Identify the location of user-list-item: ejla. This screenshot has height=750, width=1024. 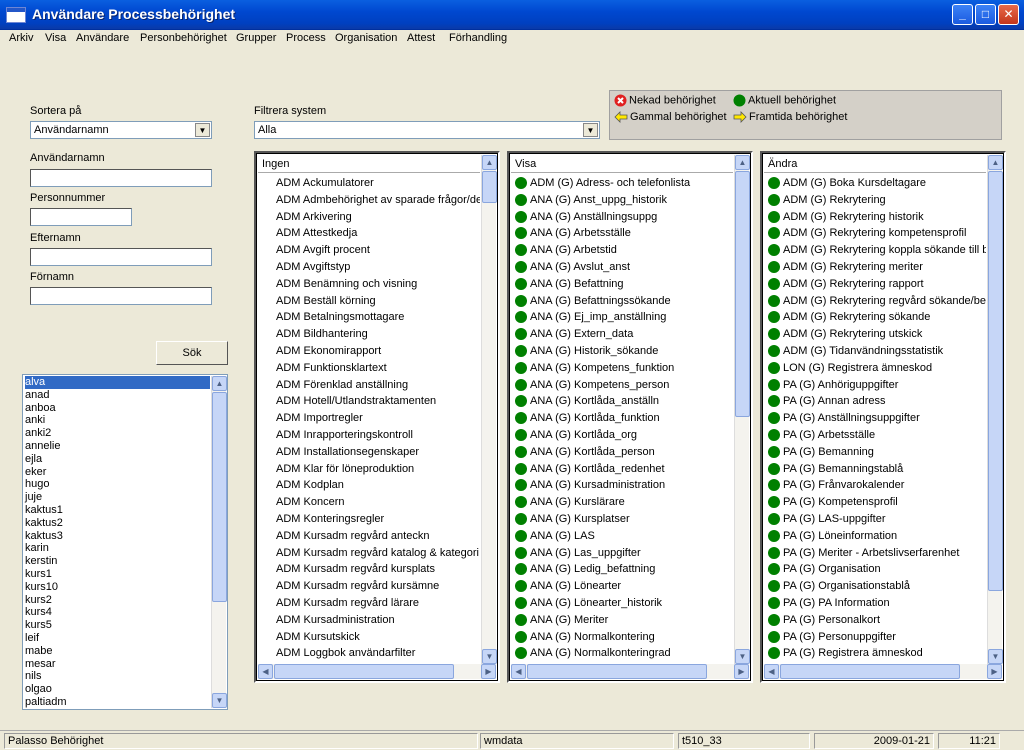
(33, 459).